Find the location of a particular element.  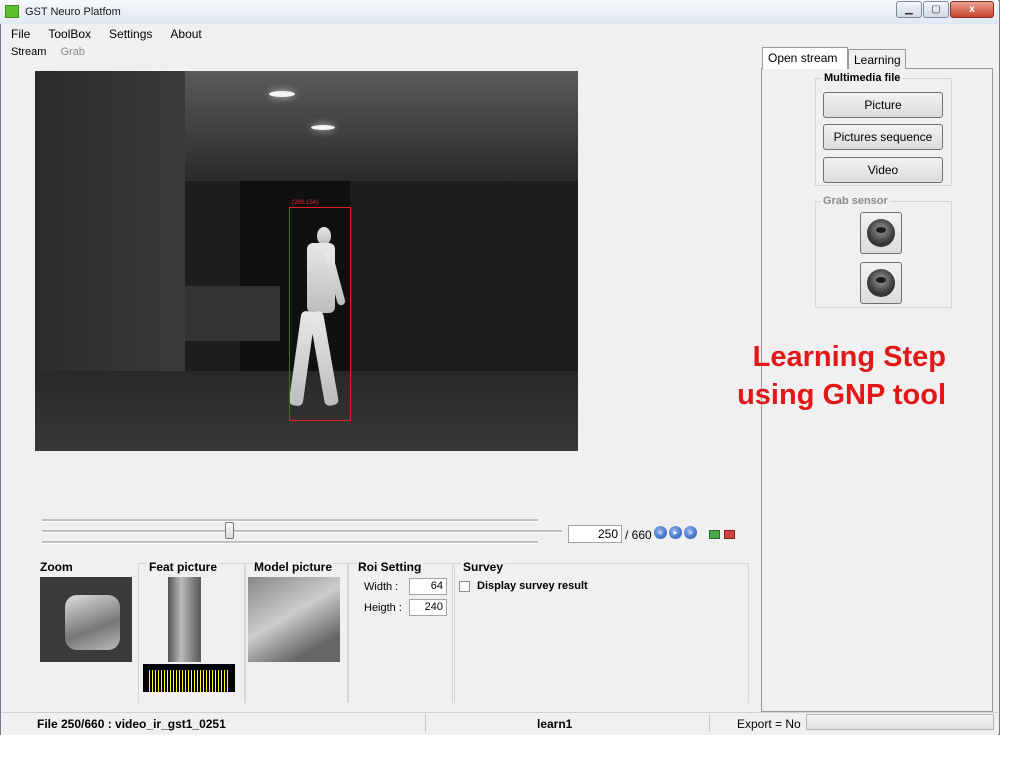

camera-icon is located at coordinates (881, 233).